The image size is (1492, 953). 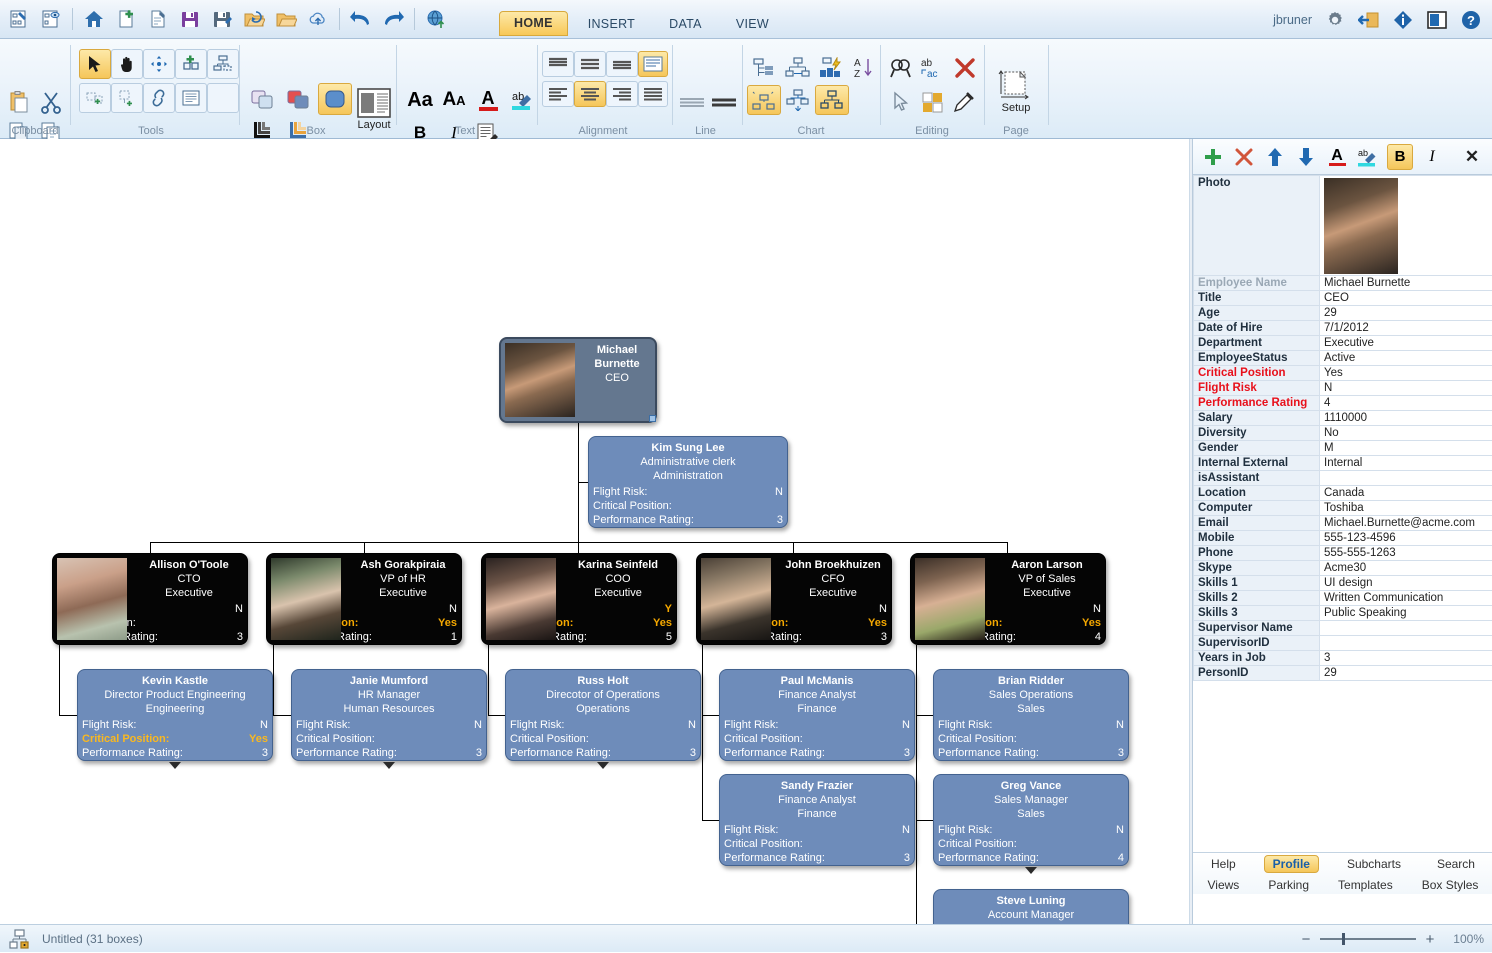 What do you see at coordinates (622, 64) in the screenshot?
I see `align-bottom-icon` at bounding box center [622, 64].